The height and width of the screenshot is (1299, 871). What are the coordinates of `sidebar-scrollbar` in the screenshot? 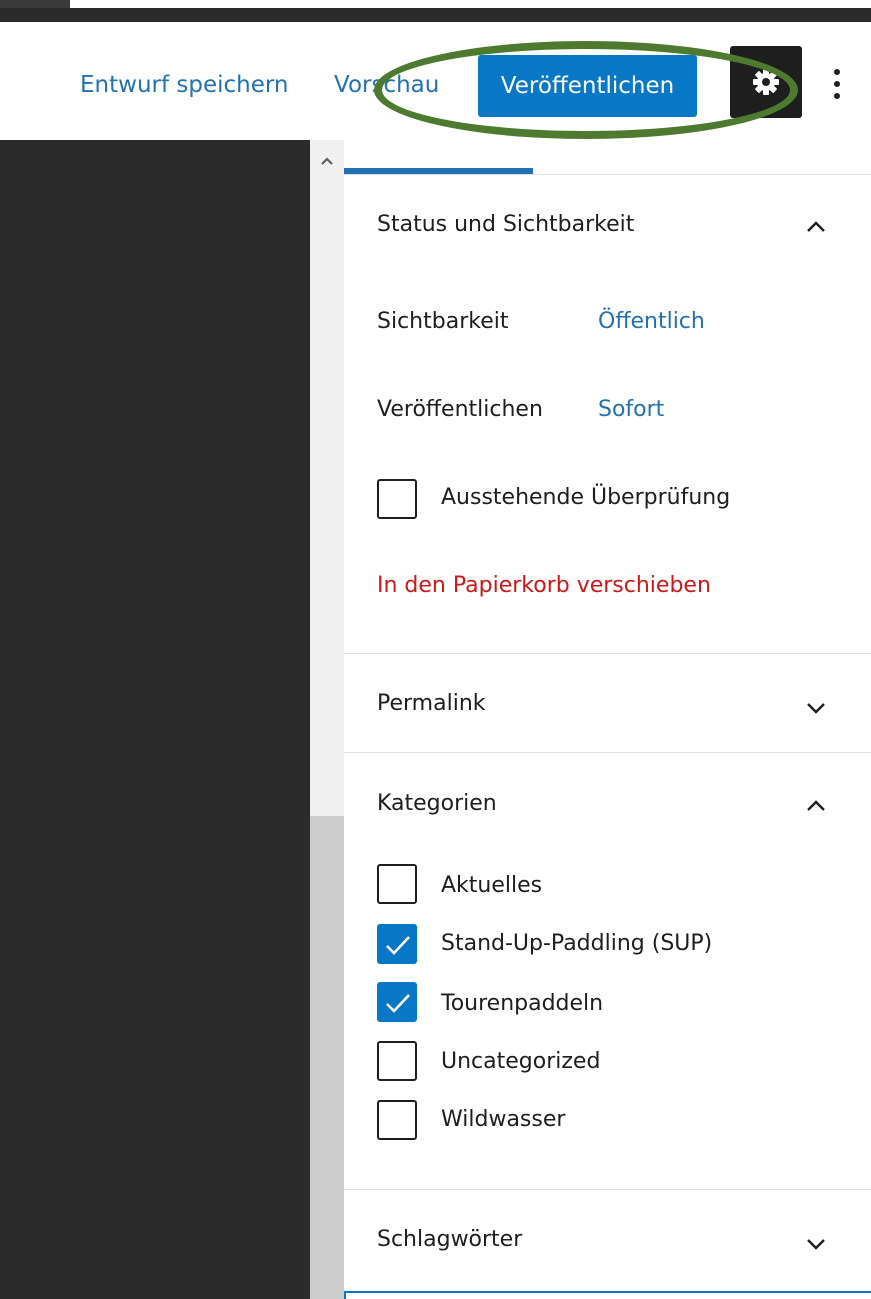 It's located at (327, 719).